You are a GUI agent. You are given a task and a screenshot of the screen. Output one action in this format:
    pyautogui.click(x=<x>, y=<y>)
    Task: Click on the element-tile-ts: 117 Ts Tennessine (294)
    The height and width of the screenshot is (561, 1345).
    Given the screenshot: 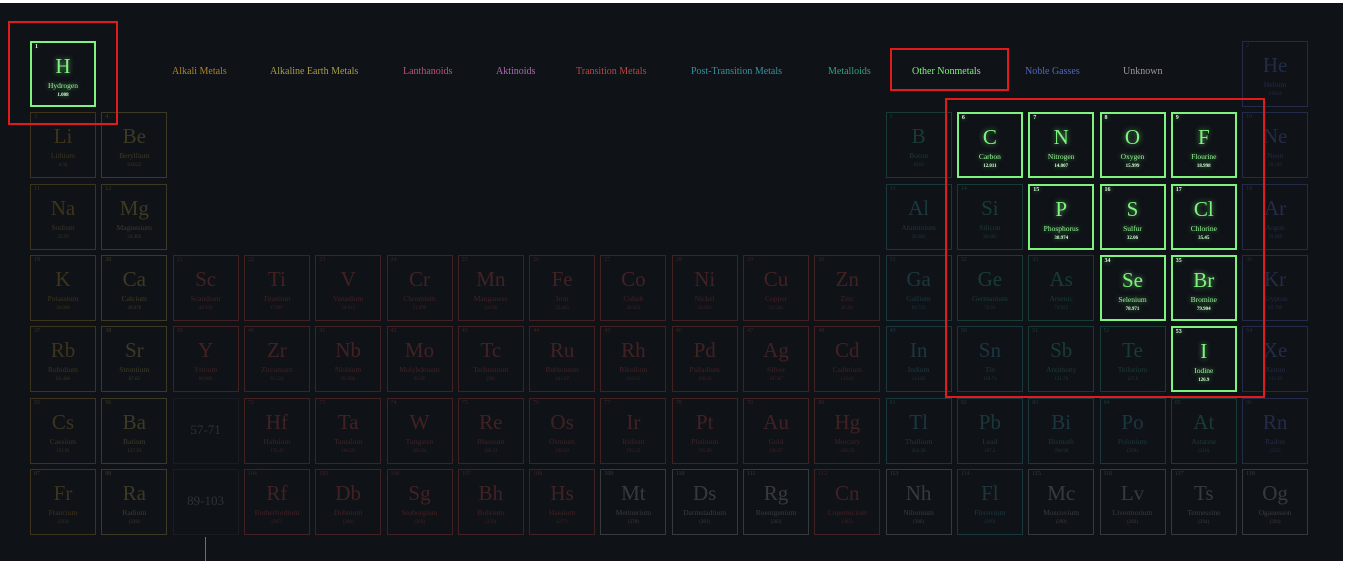 What is the action you would take?
    pyautogui.click(x=1203, y=501)
    